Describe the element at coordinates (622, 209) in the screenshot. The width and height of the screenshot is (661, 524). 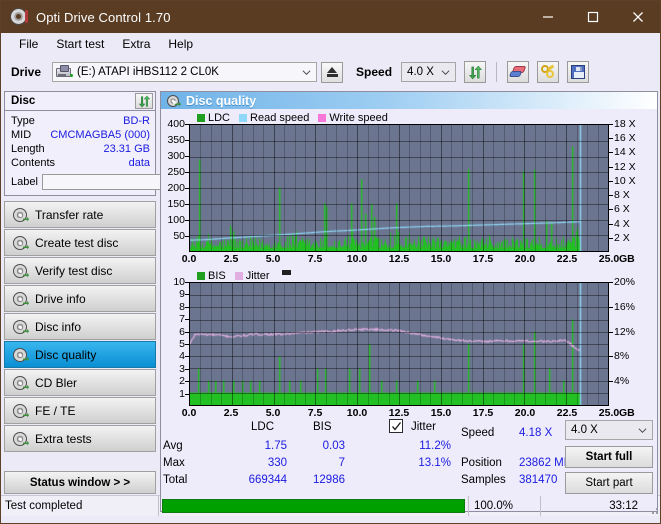
I see `y2-tick-label: 6 X` at that location.